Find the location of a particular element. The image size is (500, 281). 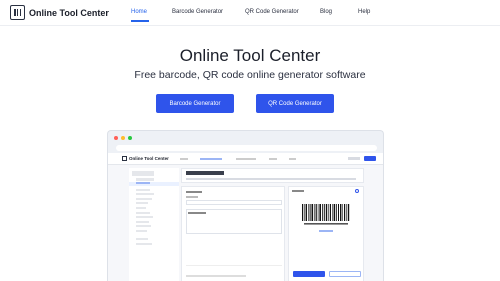

nav-help: Help is located at coordinates (364, 12).